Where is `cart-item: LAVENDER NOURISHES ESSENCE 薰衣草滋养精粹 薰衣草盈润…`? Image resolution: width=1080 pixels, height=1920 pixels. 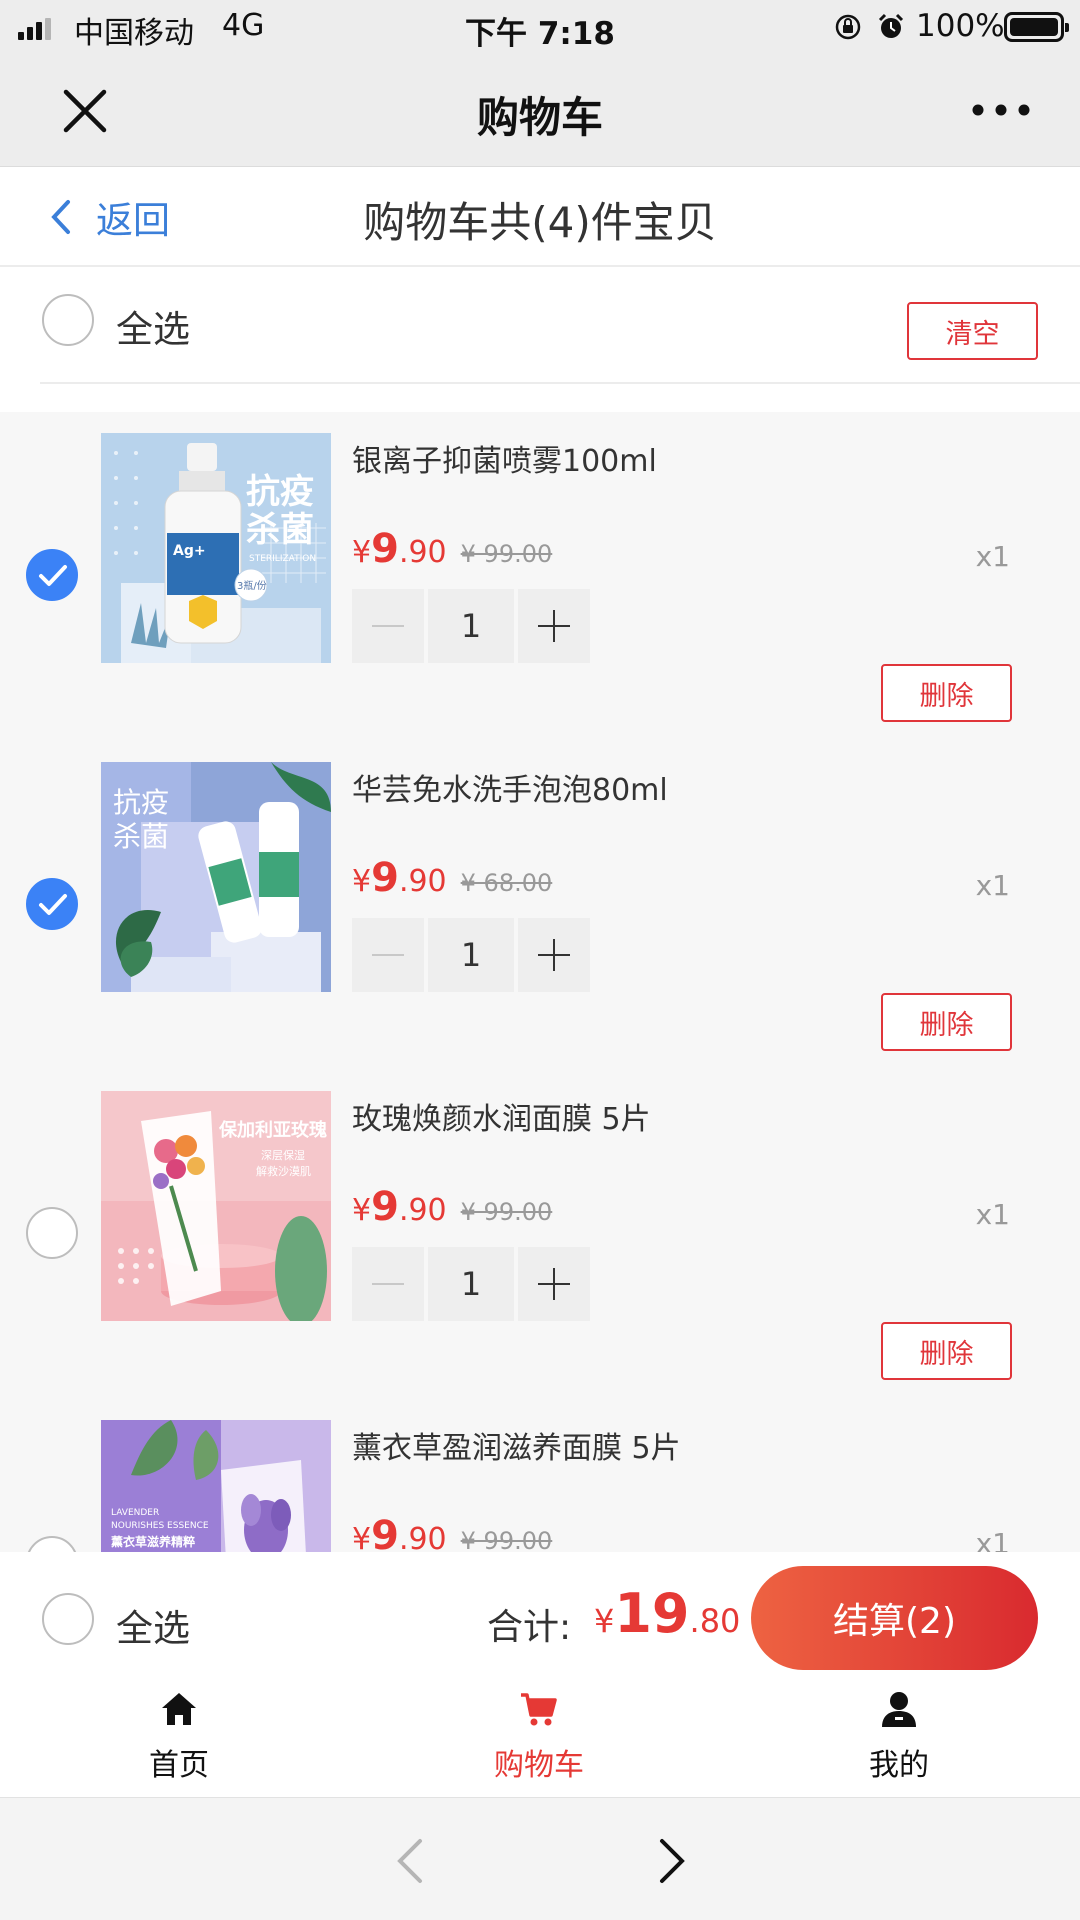 cart-item: LAVENDER NOURISHES ESSENCE 薰衣草滋养精粹 薰衣草盈润… is located at coordinates (540, 1475).